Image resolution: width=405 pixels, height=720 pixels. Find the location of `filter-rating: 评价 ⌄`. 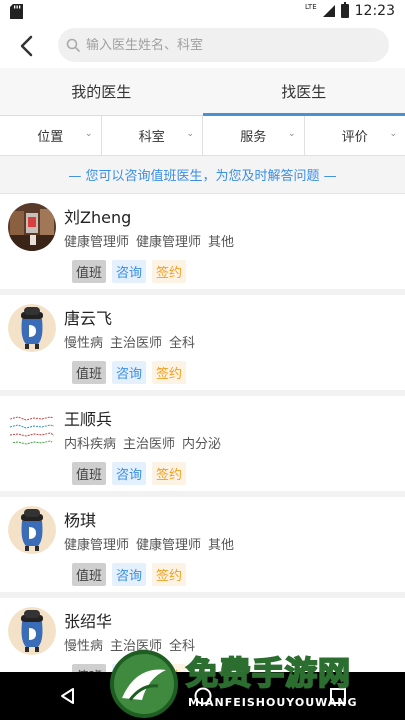

filter-rating: 评价 ⌄ is located at coordinates (355, 135).